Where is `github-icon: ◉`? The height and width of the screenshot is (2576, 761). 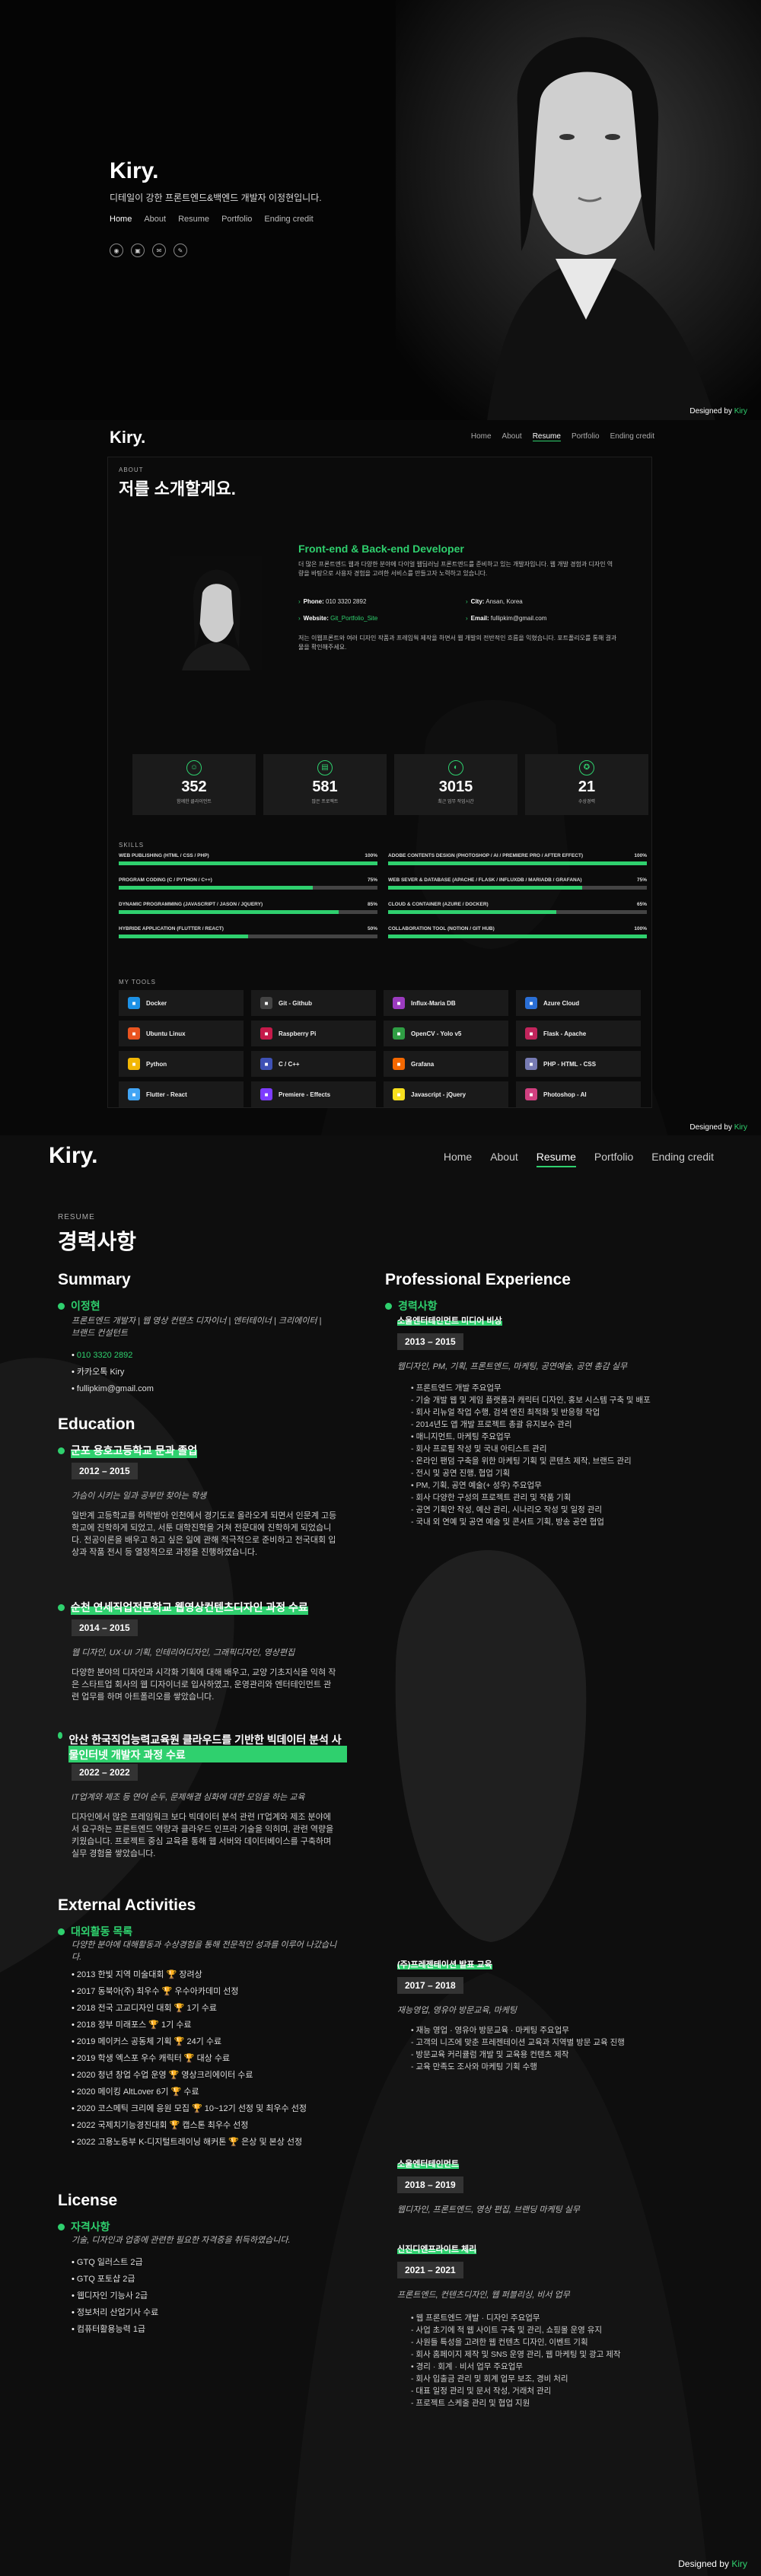 github-icon: ◉ is located at coordinates (116, 251).